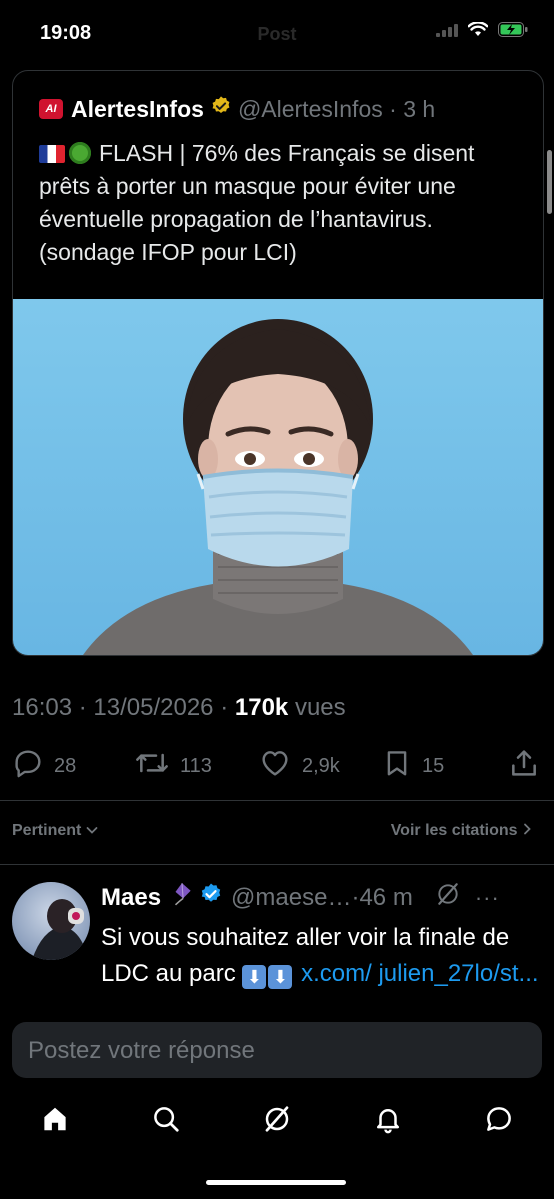  I want to click on repost-count: 113, so click(196, 765).